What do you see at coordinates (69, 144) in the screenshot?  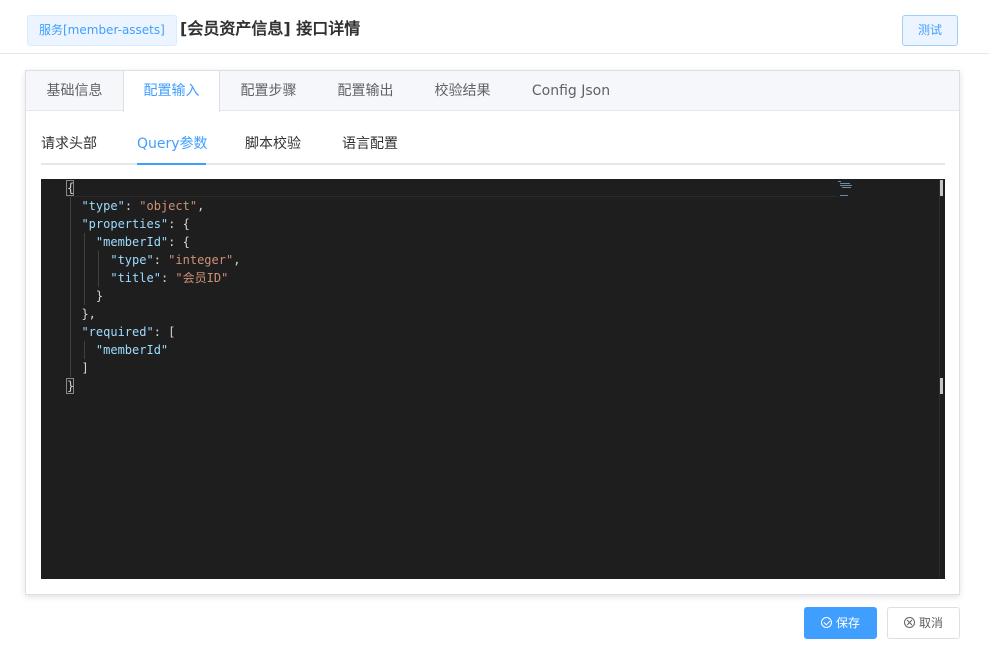 I see `subtab-request-headers: 请求头部` at bounding box center [69, 144].